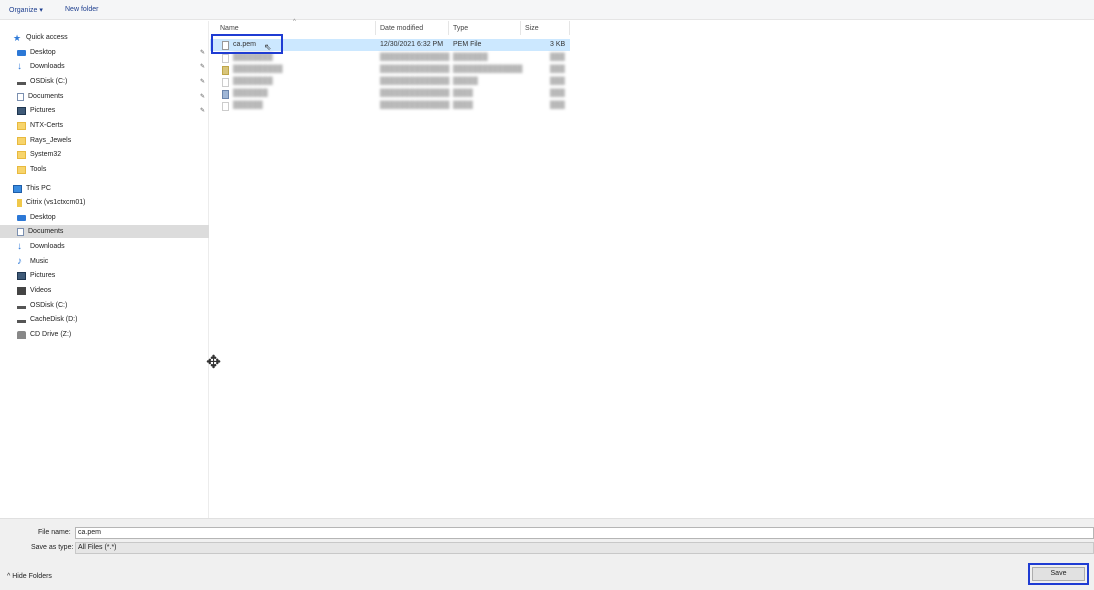 The image size is (1094, 590). What do you see at coordinates (51, 140) in the screenshot?
I see `nav-item-label: Rays_Jewels` at bounding box center [51, 140].